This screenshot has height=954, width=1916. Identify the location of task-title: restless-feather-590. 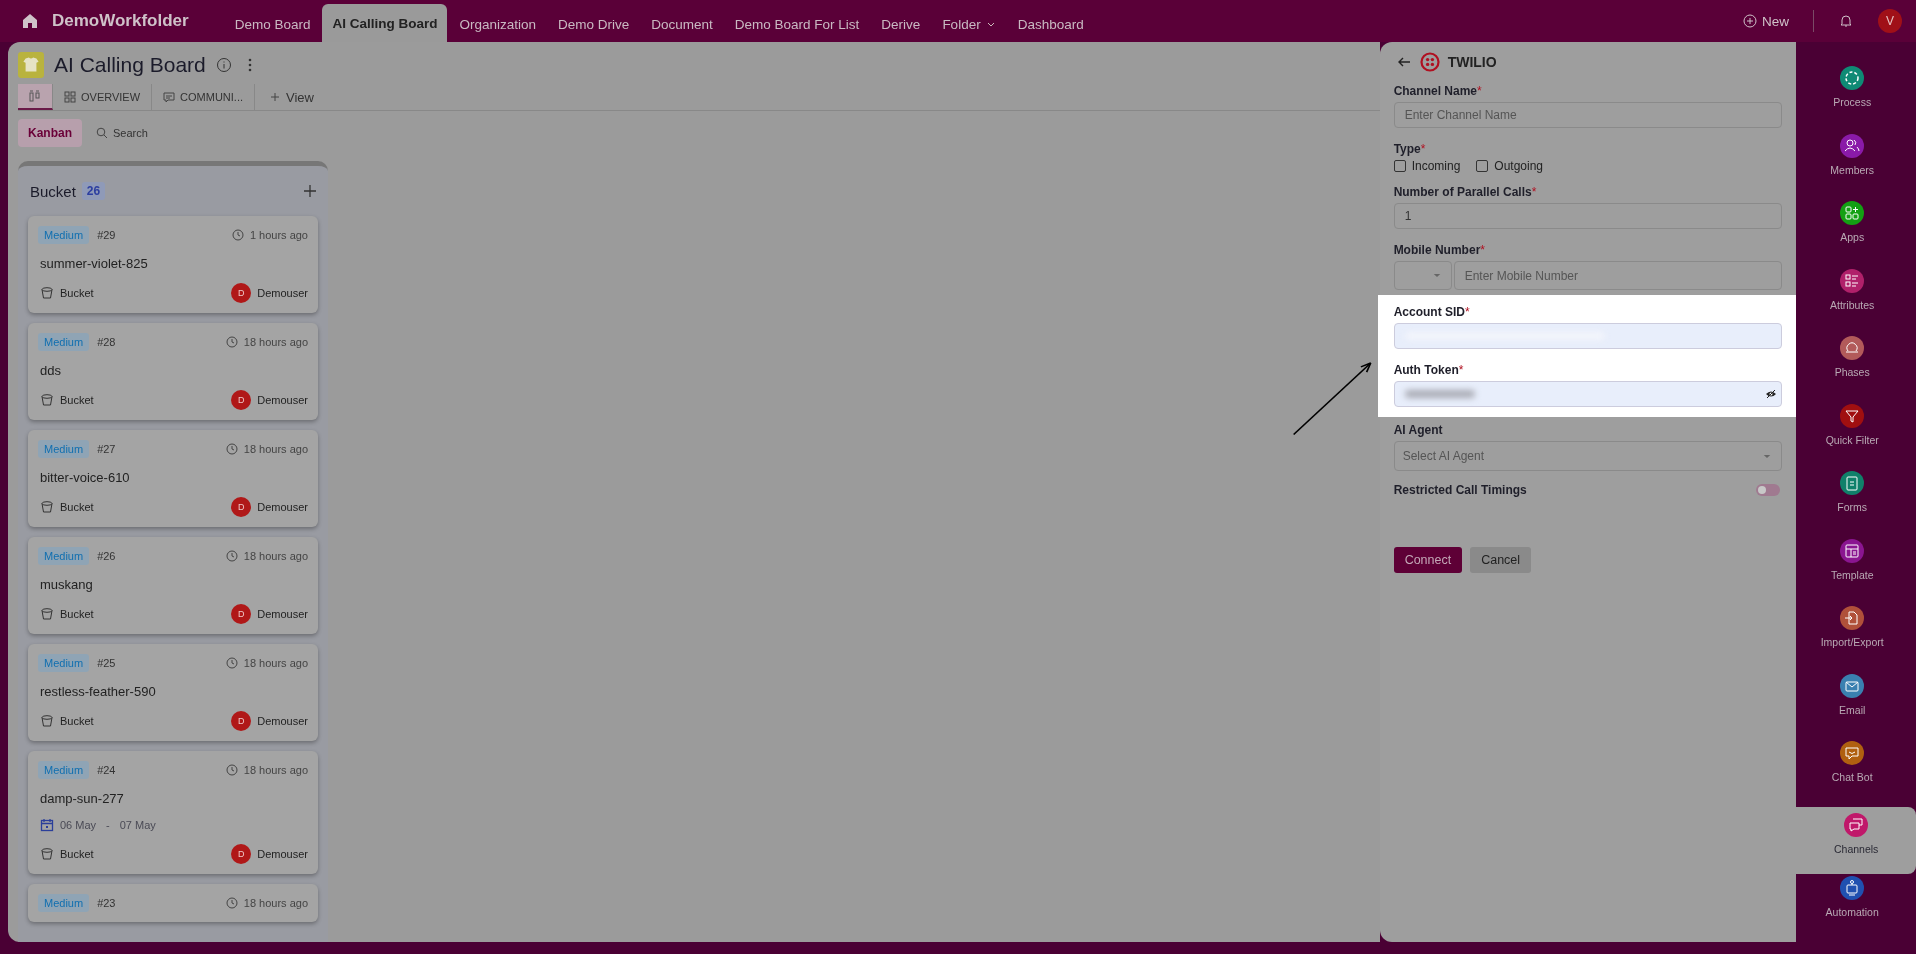
(98, 691).